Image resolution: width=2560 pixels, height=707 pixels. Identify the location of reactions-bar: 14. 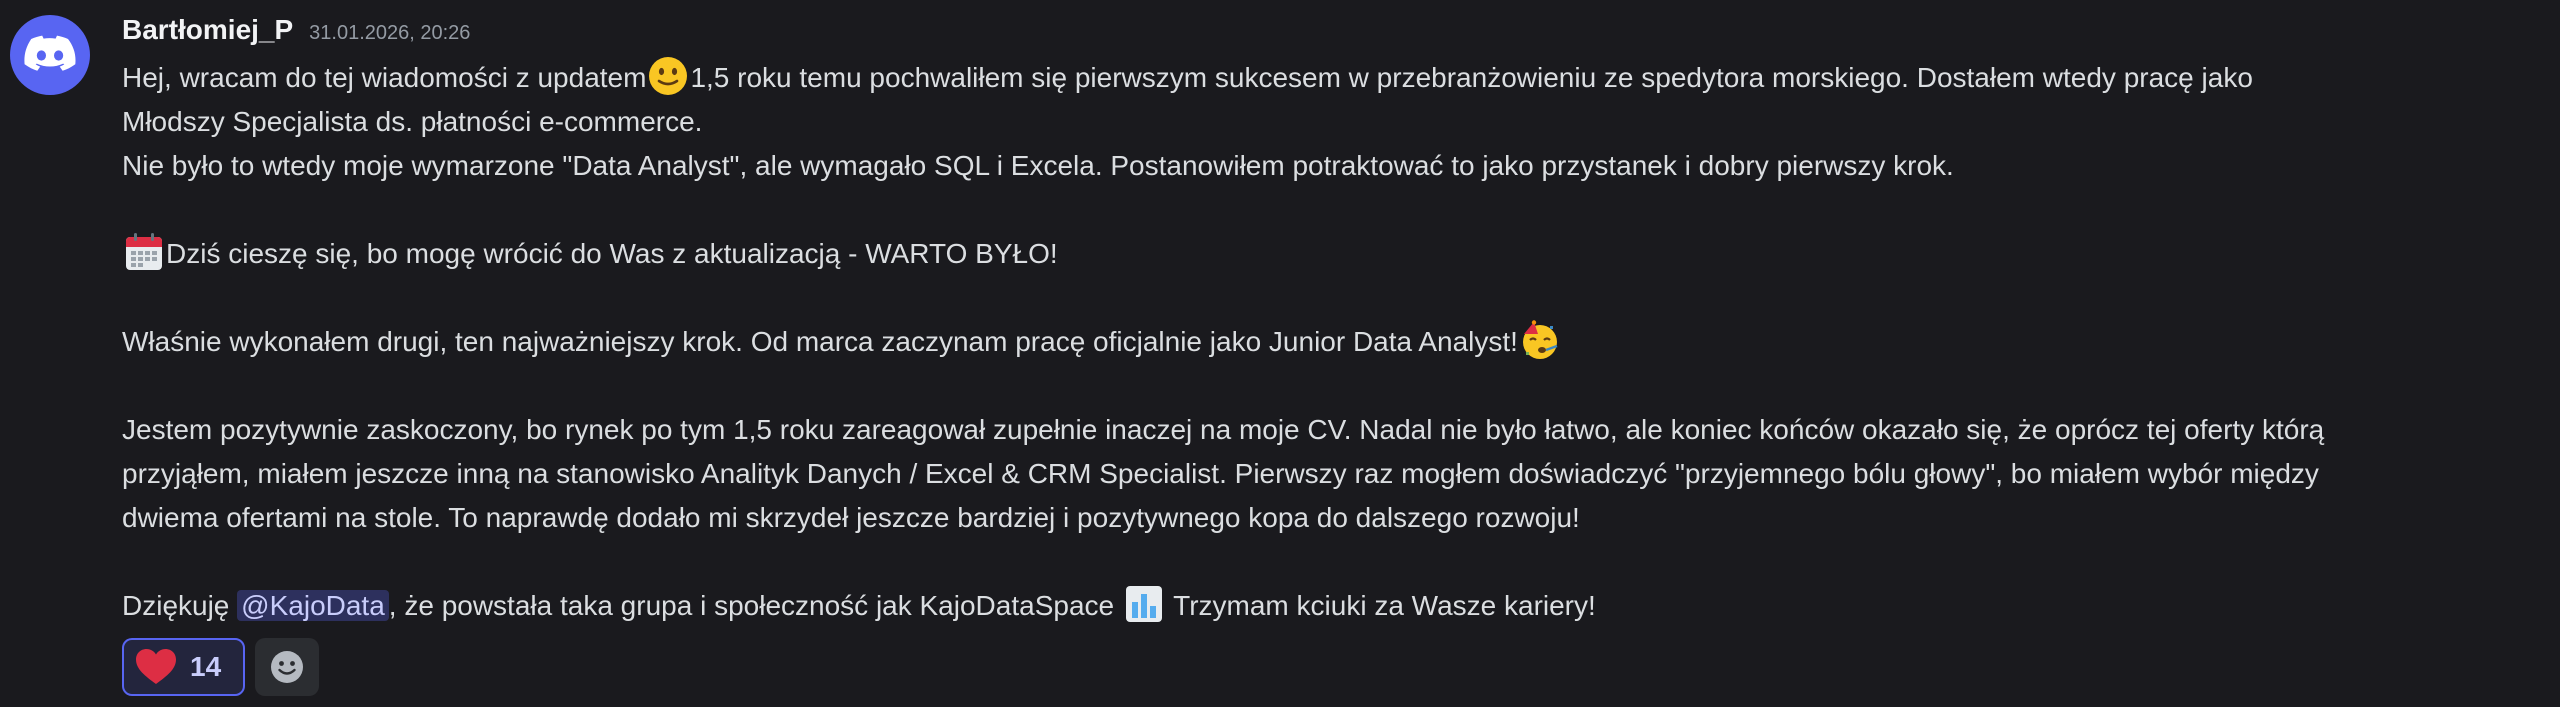
(1326, 667).